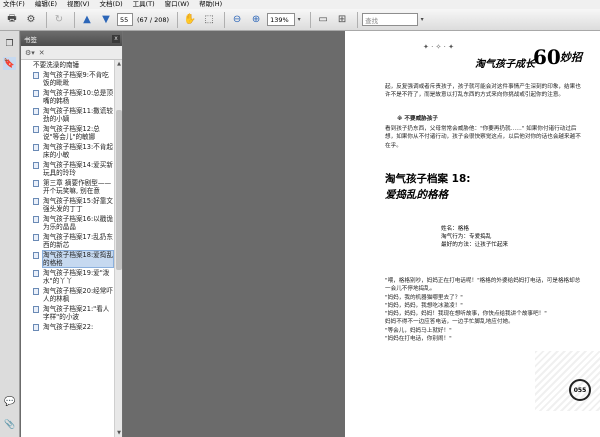 This screenshot has width=600, height=437. Describe the element at coordinates (87, 20) in the screenshot. I see `previous-page-icon: ▲` at that location.